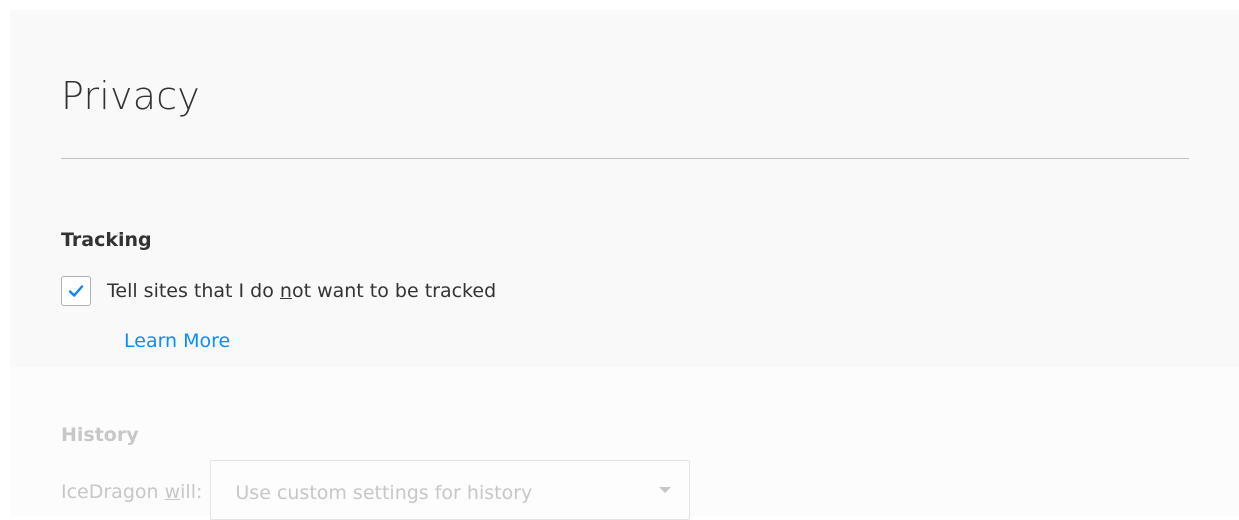 This screenshot has height=520, width=1239. What do you see at coordinates (113, 492) in the screenshot?
I see `history-label-before: IceDragon` at bounding box center [113, 492].